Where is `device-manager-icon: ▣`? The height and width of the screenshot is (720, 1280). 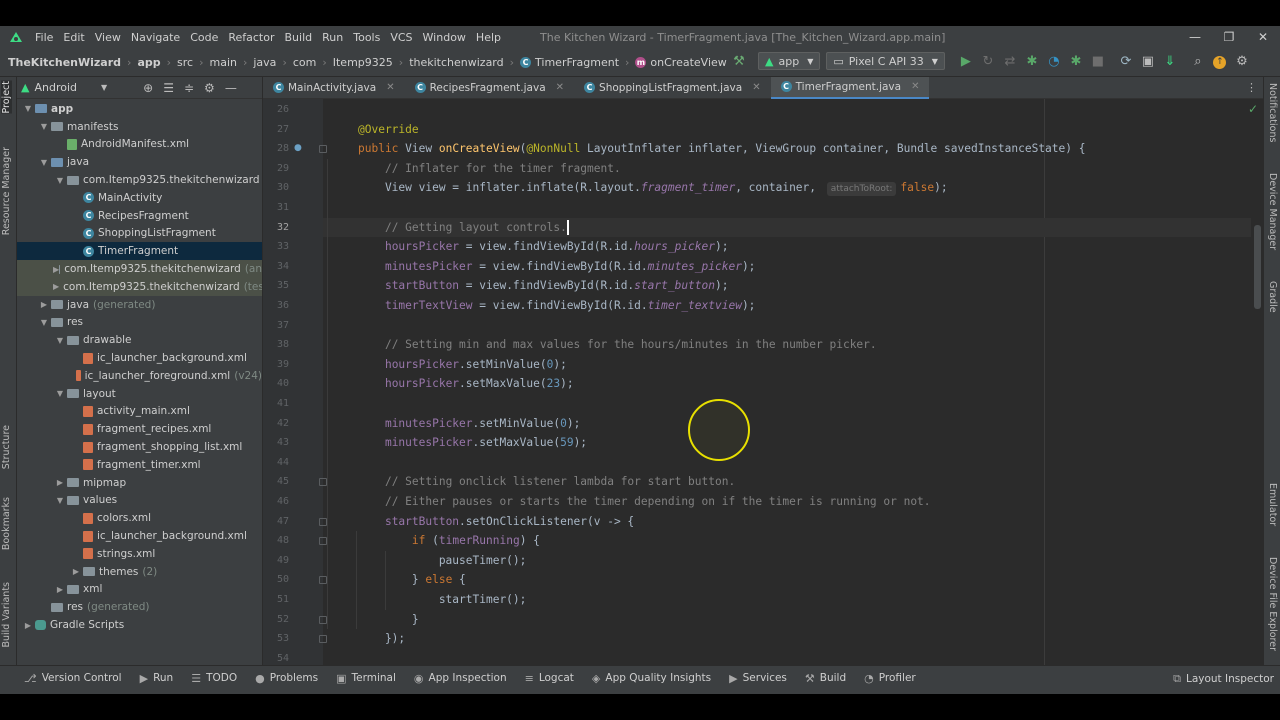 device-manager-icon: ▣ is located at coordinates (1148, 61).